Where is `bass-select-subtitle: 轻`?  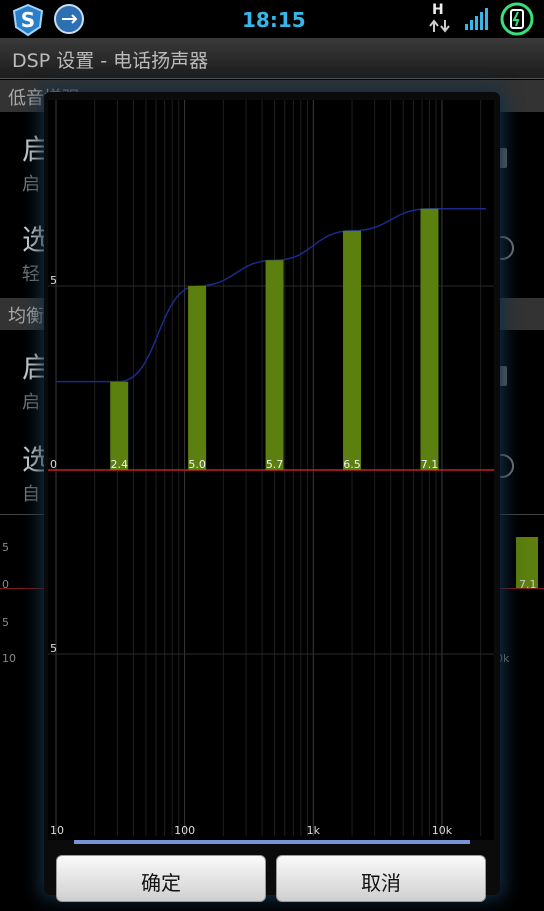 bass-select-subtitle: 轻 is located at coordinates (31, 274).